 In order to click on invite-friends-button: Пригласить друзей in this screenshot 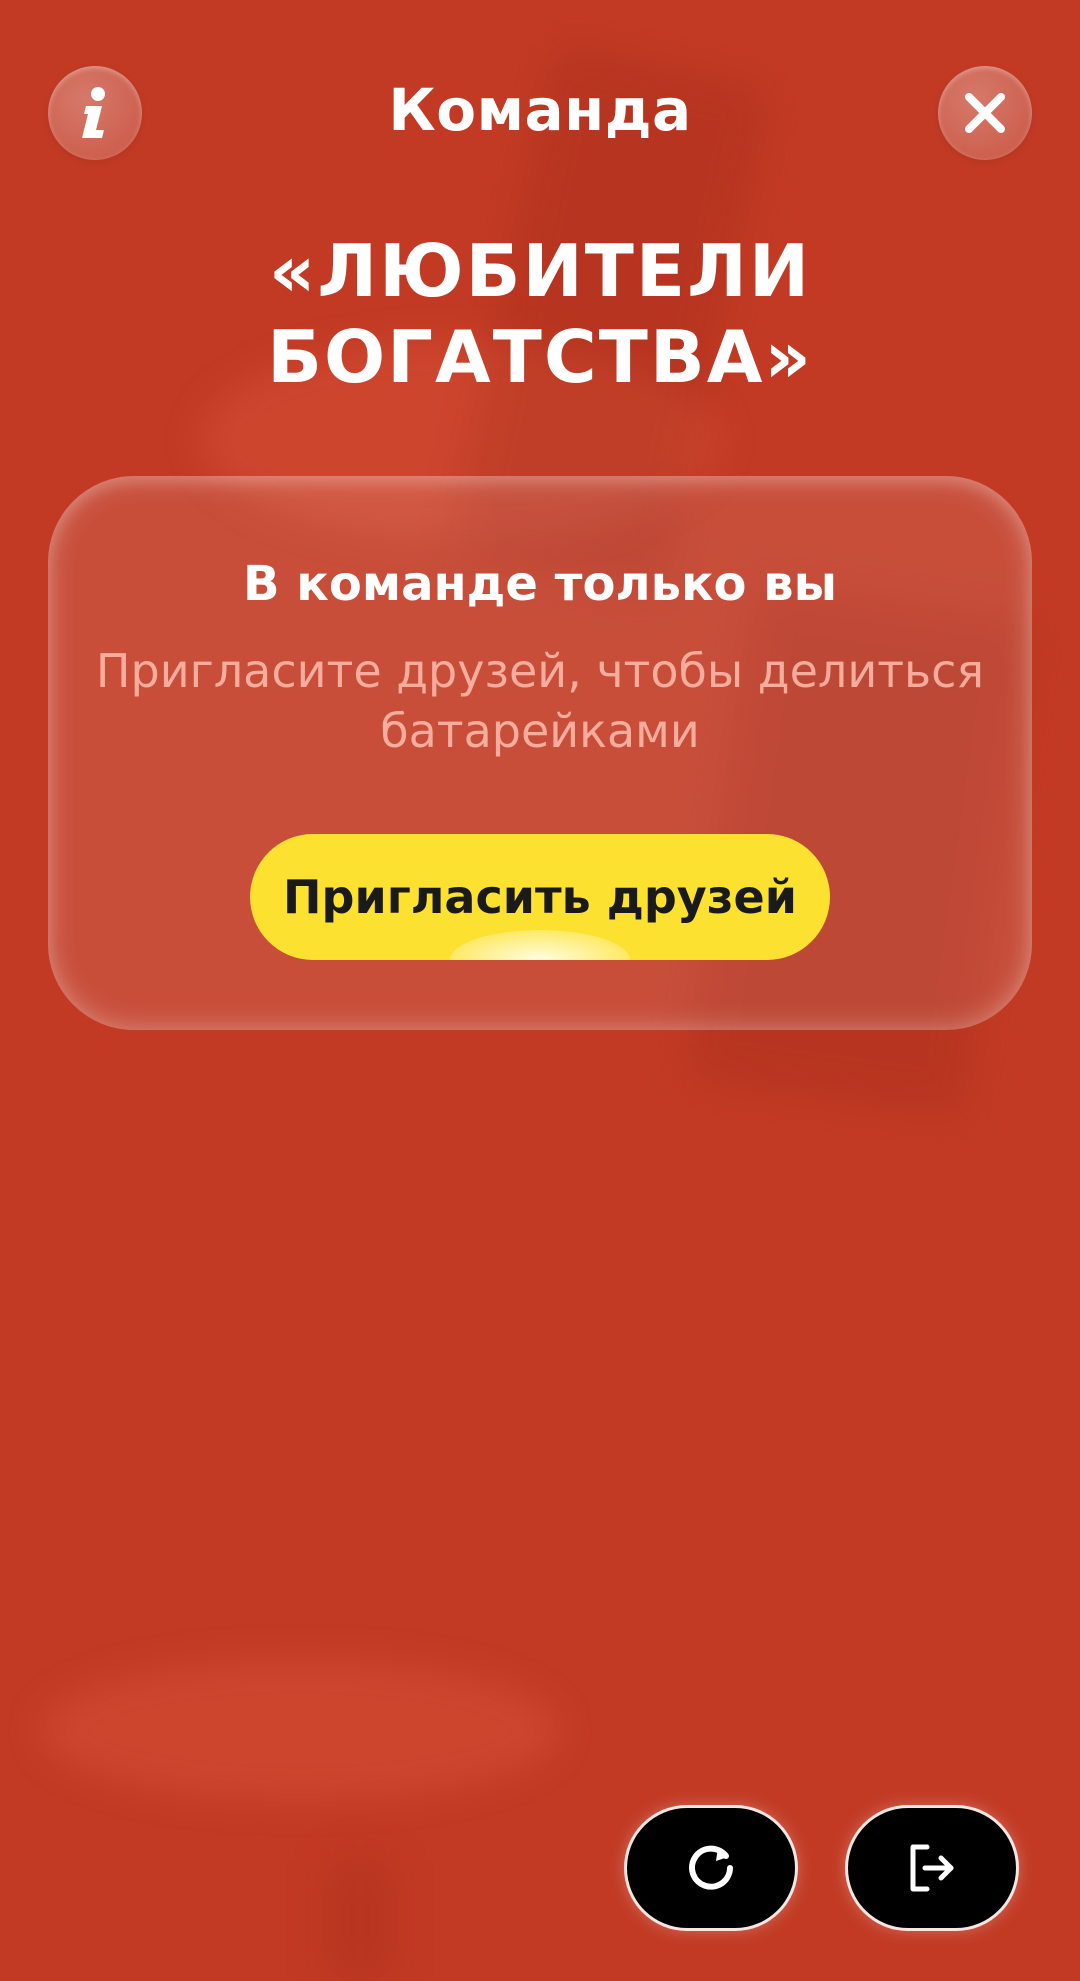, I will do `click(540, 897)`.